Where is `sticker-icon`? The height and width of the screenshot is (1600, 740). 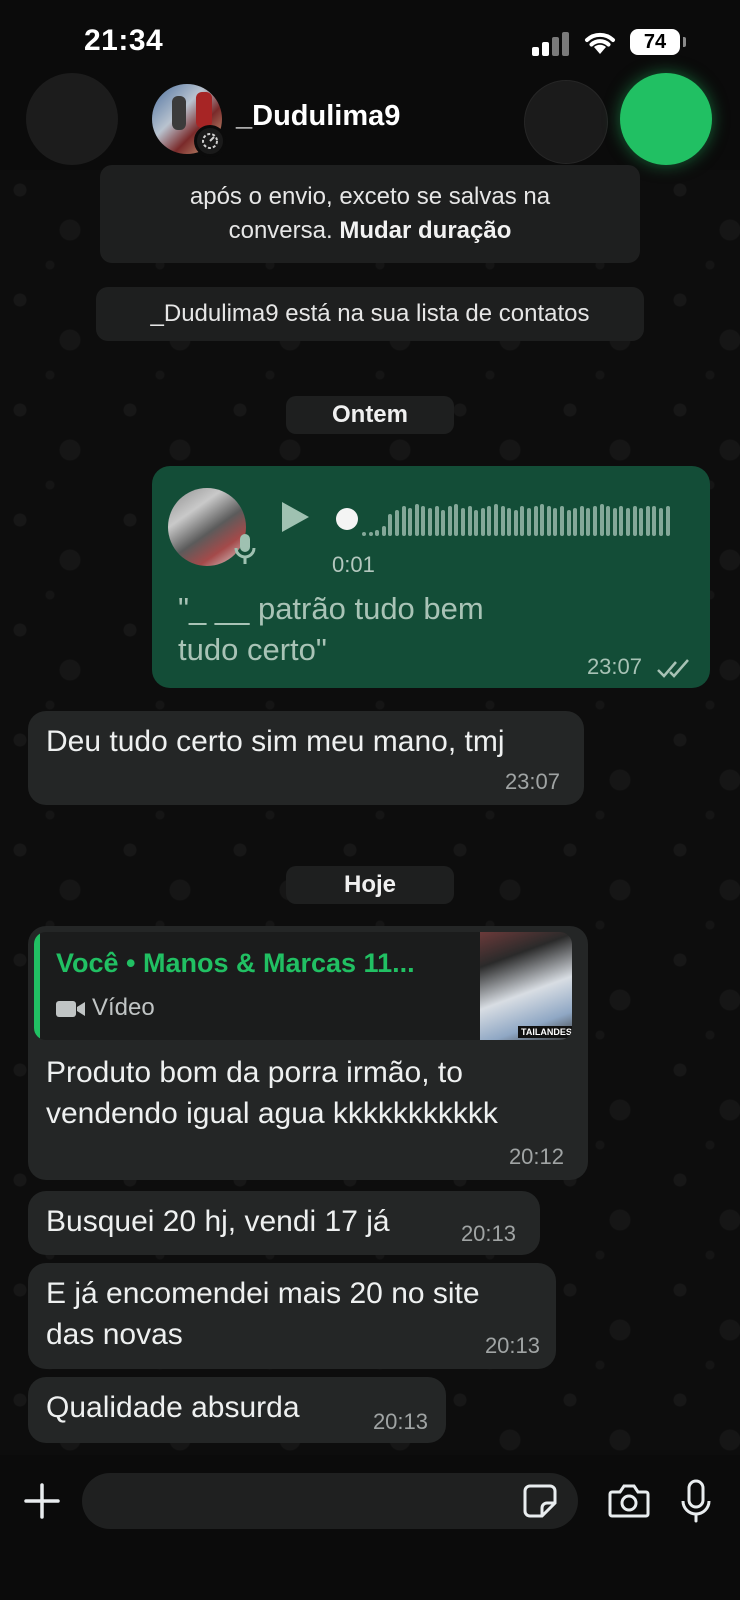
sticker-icon is located at coordinates (540, 1501).